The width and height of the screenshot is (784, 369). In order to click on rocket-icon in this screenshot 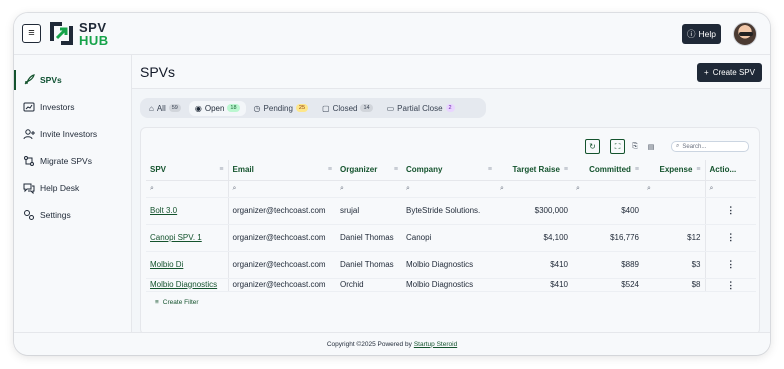, I will do `click(29, 80)`.